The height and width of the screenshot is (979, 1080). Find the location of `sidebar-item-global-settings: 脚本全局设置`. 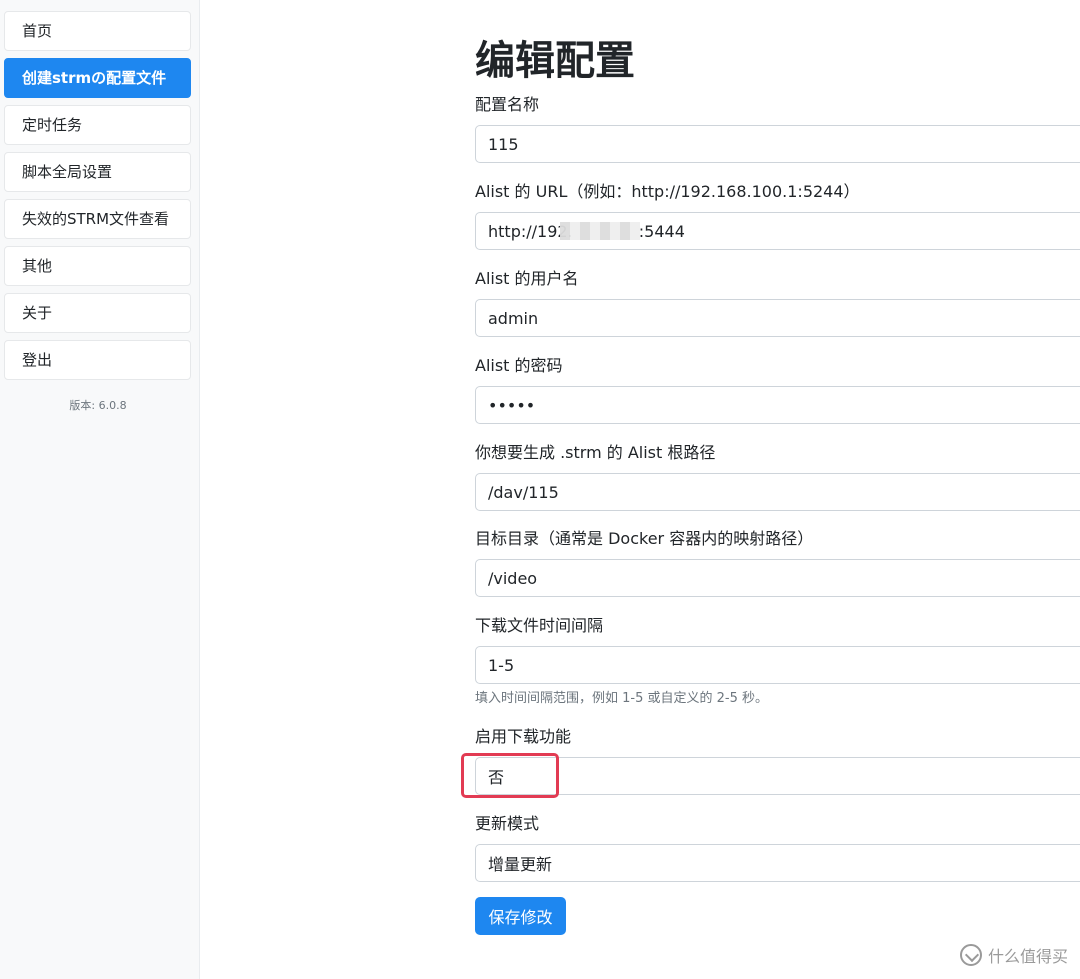

sidebar-item-global-settings: 脚本全局设置 is located at coordinates (97, 172).